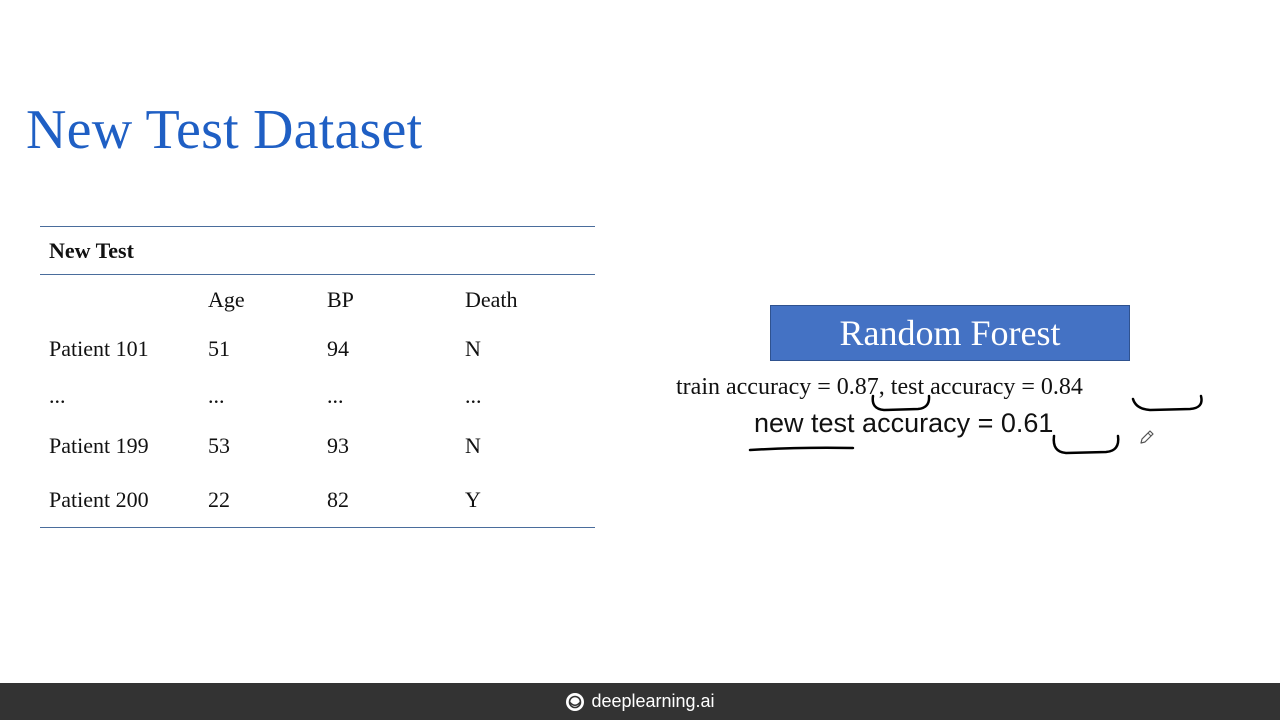  I want to click on table-caption: New Test, so click(317, 250).